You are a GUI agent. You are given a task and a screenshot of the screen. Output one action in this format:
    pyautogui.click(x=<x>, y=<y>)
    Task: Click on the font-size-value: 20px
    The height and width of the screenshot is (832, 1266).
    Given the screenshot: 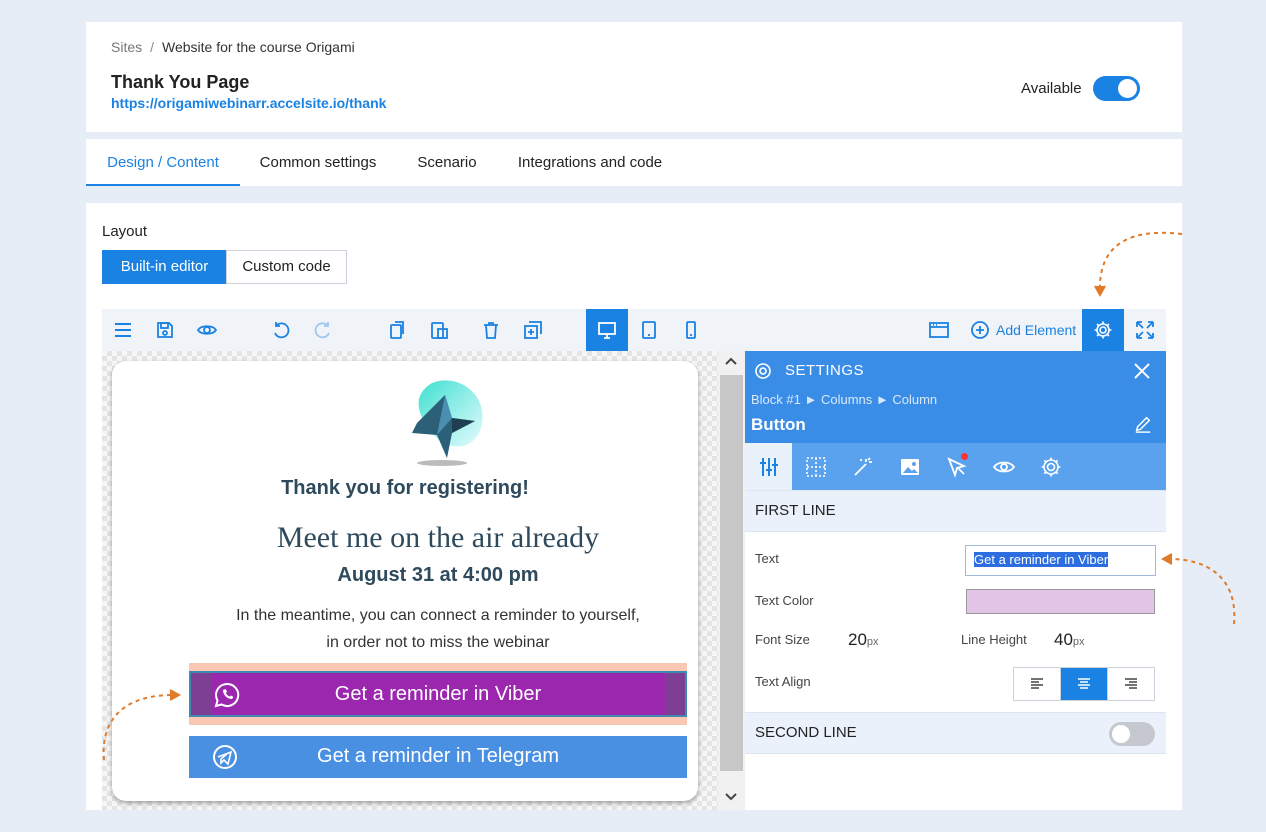 What is the action you would take?
    pyautogui.click(x=863, y=640)
    